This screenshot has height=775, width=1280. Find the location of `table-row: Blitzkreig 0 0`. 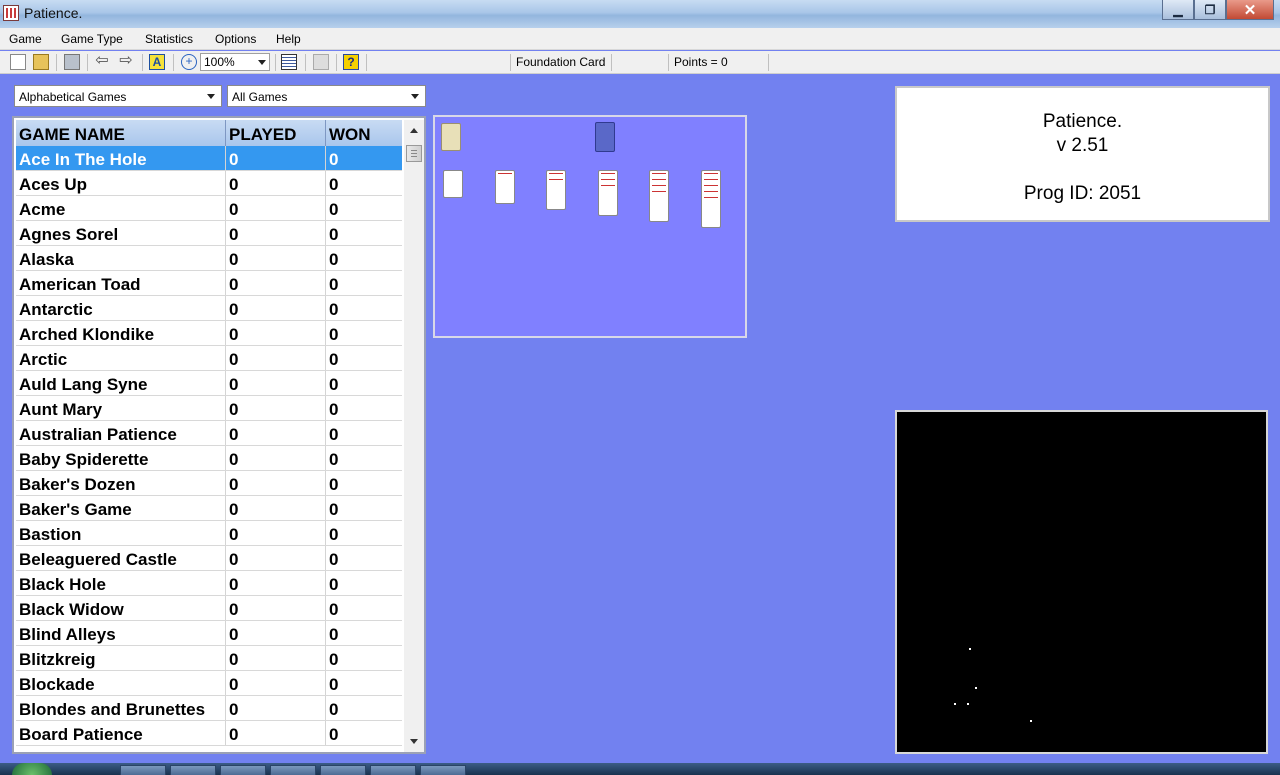

table-row: Blitzkreig 0 0 is located at coordinates (209, 658).